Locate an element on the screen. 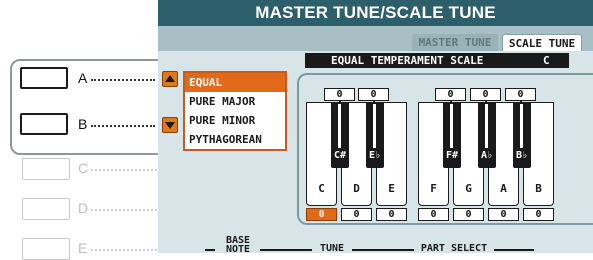 This screenshot has height=260, width=593. tune-value-d: 0 is located at coordinates (356, 214).